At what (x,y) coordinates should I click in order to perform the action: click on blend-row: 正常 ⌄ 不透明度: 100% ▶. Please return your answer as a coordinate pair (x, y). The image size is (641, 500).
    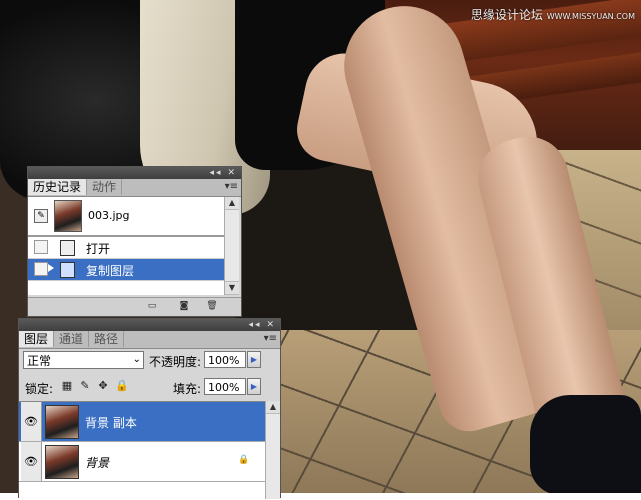
    Looking at the image, I should click on (149, 362).